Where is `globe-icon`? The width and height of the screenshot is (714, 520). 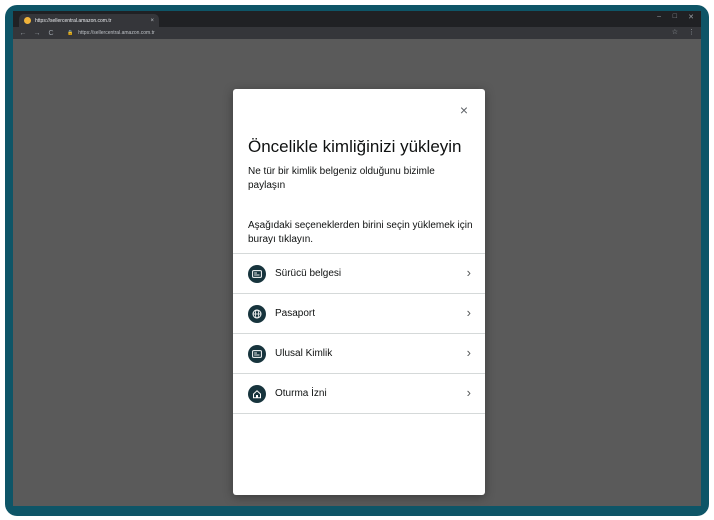 globe-icon is located at coordinates (257, 313).